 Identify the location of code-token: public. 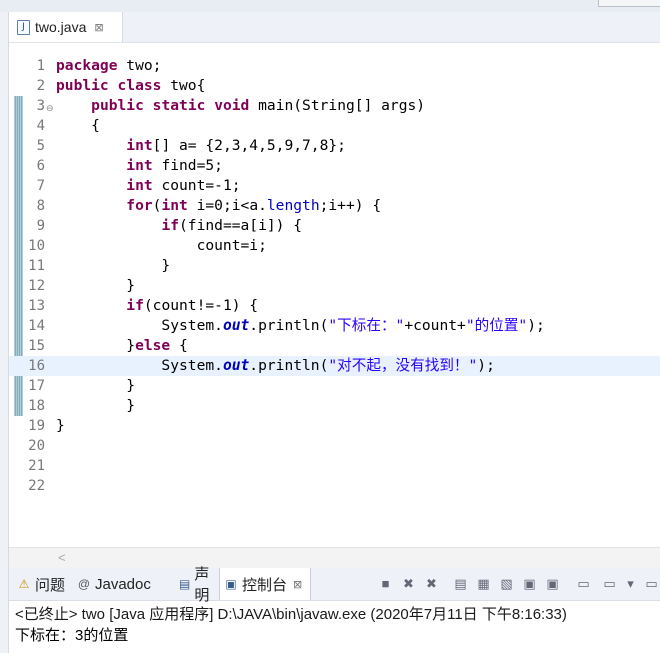
(117, 105).